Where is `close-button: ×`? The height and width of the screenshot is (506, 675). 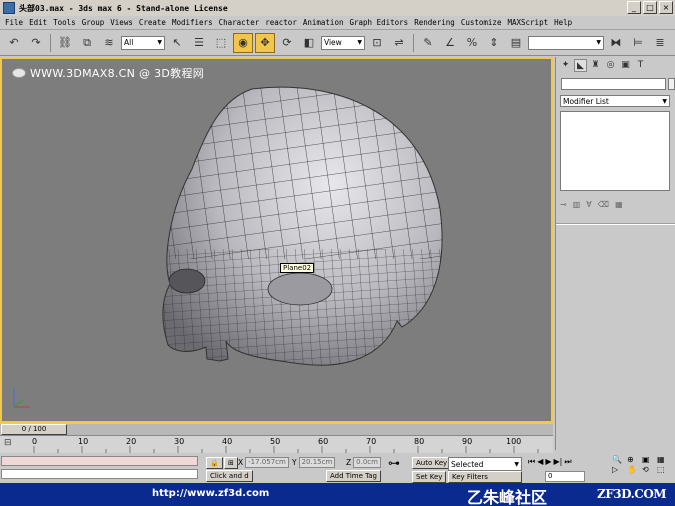 close-button: × is located at coordinates (666, 7).